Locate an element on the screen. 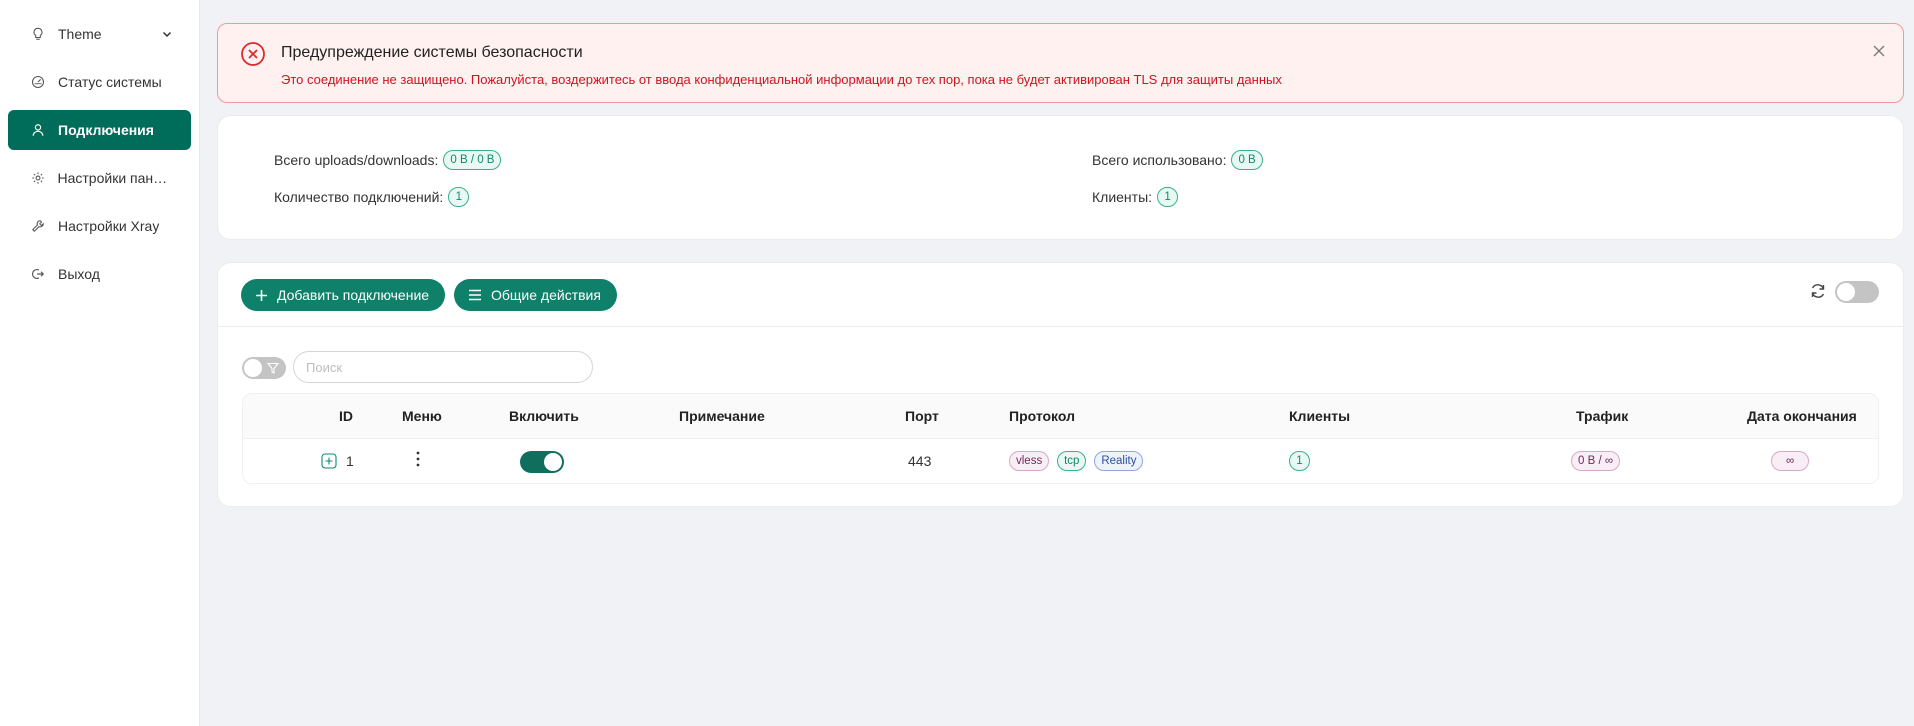 Image resolution: width=1914 pixels, height=726 pixels. auto-refresh-toggle is located at coordinates (1857, 292).